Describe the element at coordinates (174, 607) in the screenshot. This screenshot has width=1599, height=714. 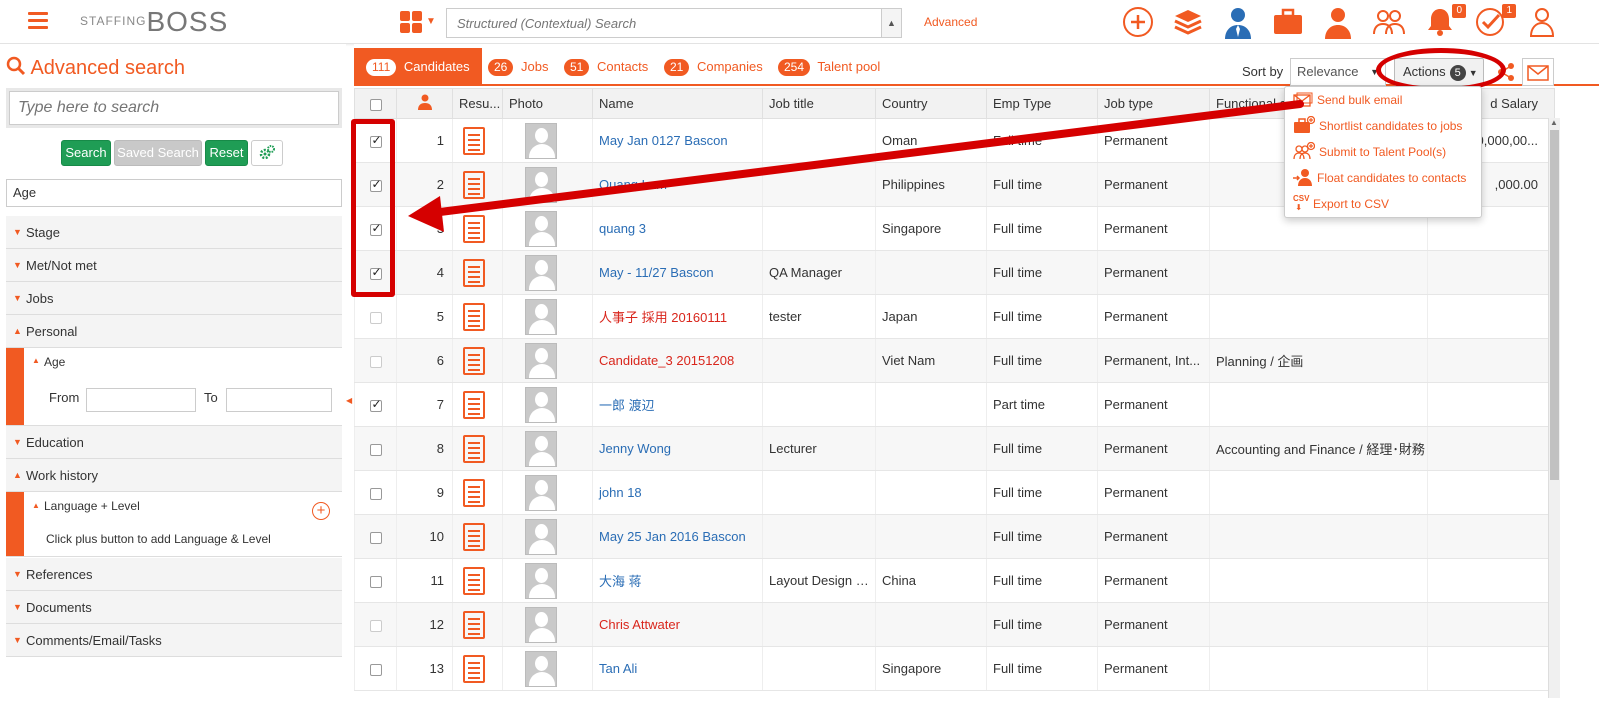
I see `section-documents: ▼ Documents` at that location.